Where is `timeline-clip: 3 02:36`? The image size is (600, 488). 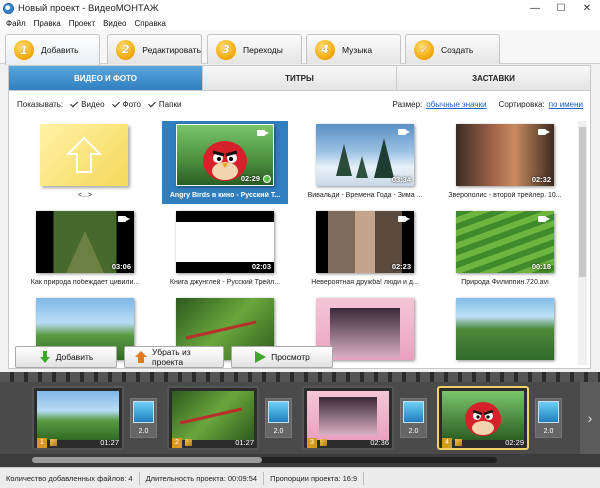
timeline-clip: 3 02:36 is located at coordinates (348, 418).